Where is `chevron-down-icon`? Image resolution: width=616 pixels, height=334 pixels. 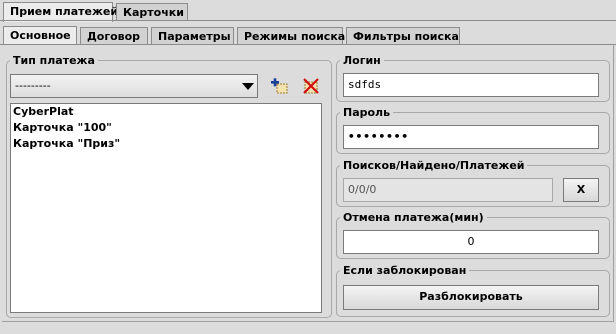 chevron-down-icon is located at coordinates (248, 86).